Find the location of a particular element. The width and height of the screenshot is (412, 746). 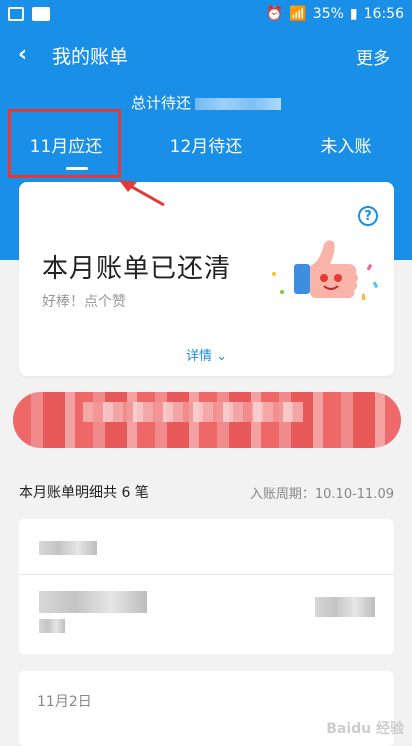

tab-unposted: 未入账 is located at coordinates (346, 153).